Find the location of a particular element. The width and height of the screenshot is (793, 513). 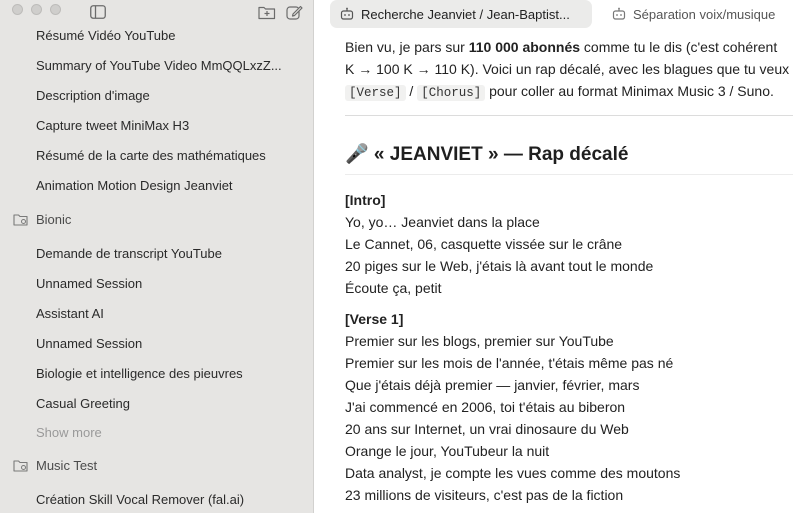

lyric-line: Yo, yo… Jeanviet dans la place is located at coordinates (442, 222).